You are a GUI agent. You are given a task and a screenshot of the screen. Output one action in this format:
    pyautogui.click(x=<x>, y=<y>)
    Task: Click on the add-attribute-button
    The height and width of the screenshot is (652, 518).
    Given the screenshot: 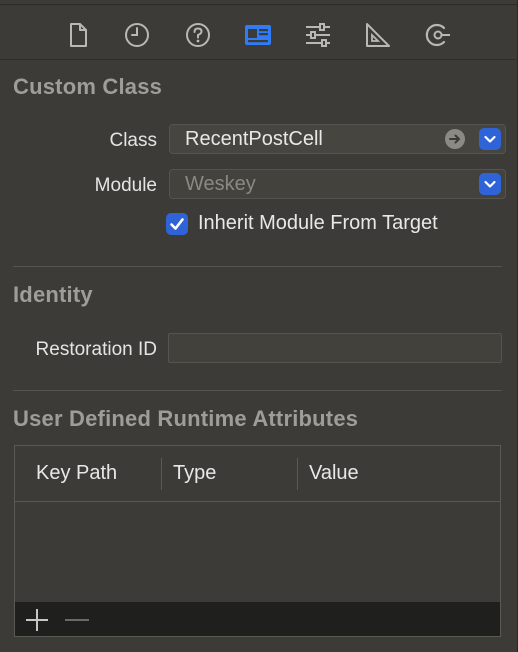 What is the action you would take?
    pyautogui.click(x=37, y=620)
    